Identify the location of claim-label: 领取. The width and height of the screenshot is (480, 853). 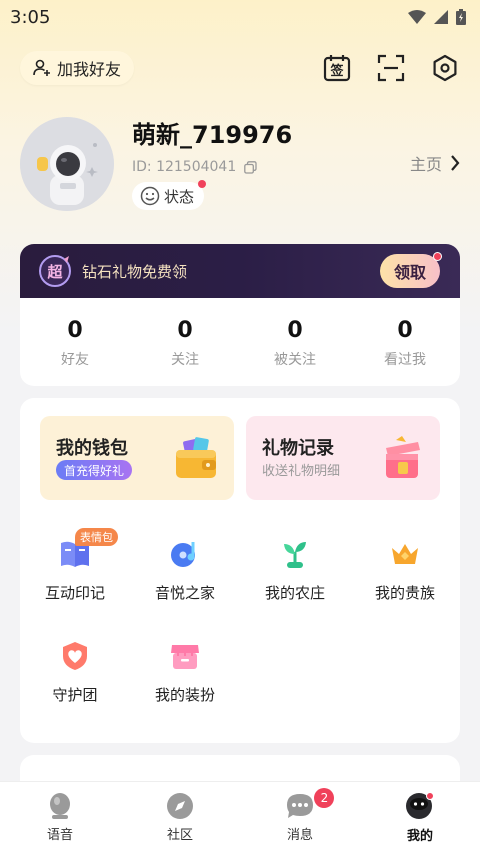
(409, 272).